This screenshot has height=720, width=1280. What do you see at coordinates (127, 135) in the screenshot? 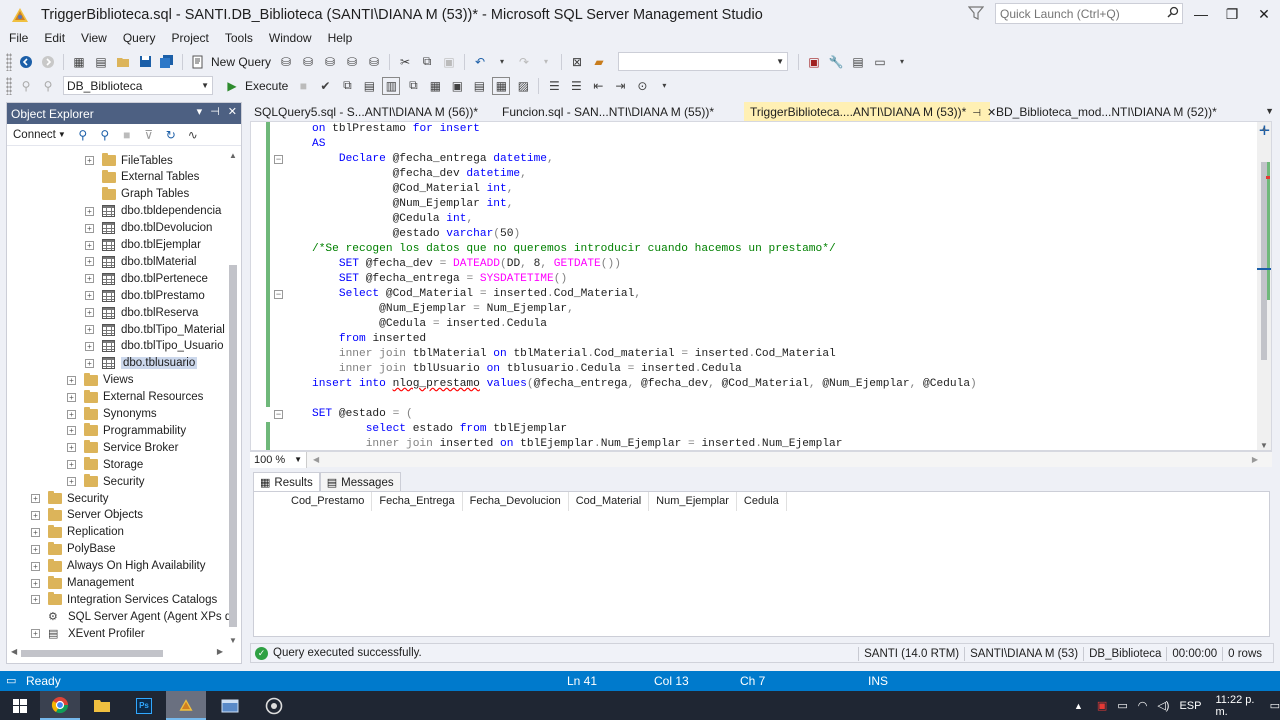
I see `stop-icon: ■` at bounding box center [127, 135].